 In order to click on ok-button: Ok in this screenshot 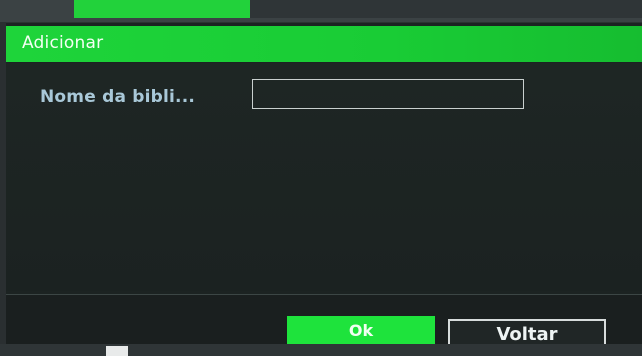, I will do `click(361, 330)`.